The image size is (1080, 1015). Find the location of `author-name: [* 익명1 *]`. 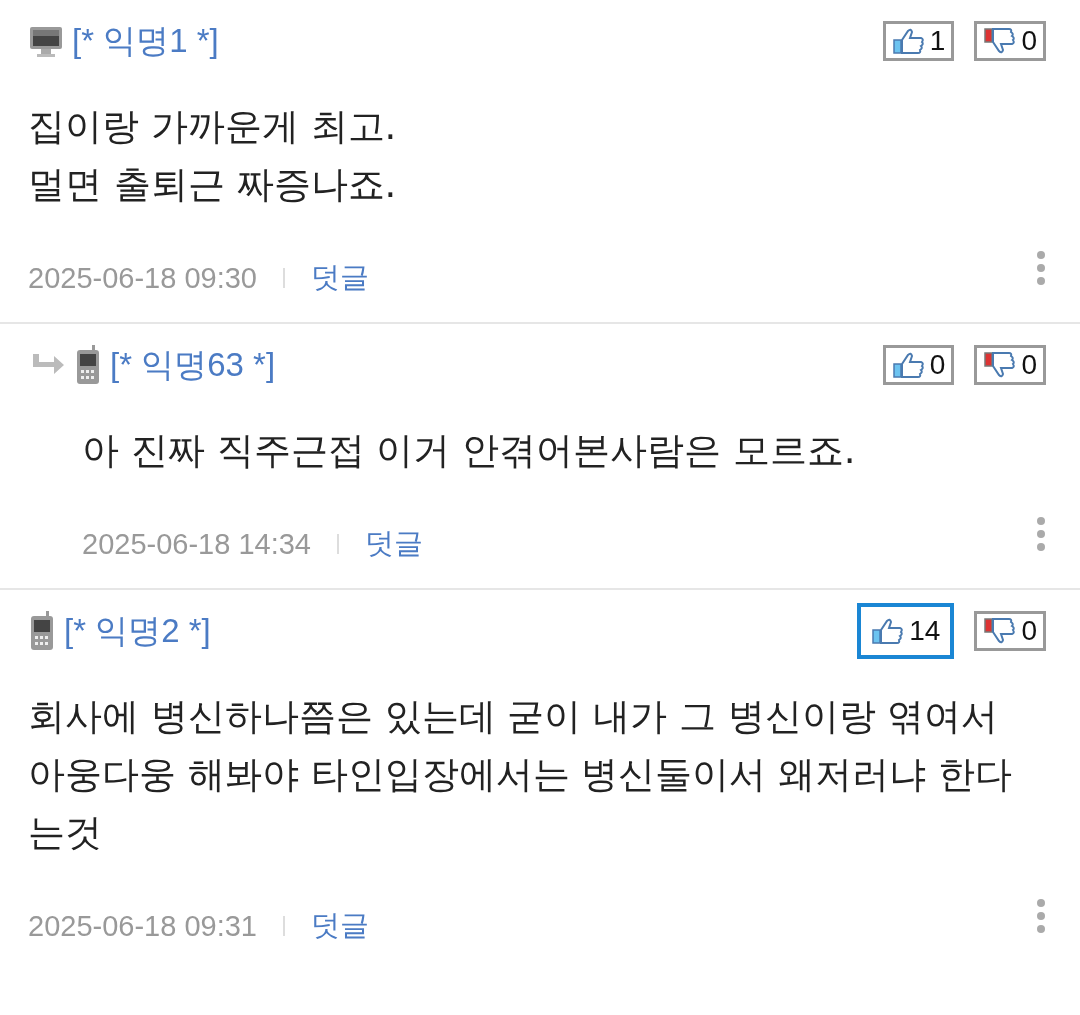

author-name: [* 익명1 *] is located at coordinates (145, 41).